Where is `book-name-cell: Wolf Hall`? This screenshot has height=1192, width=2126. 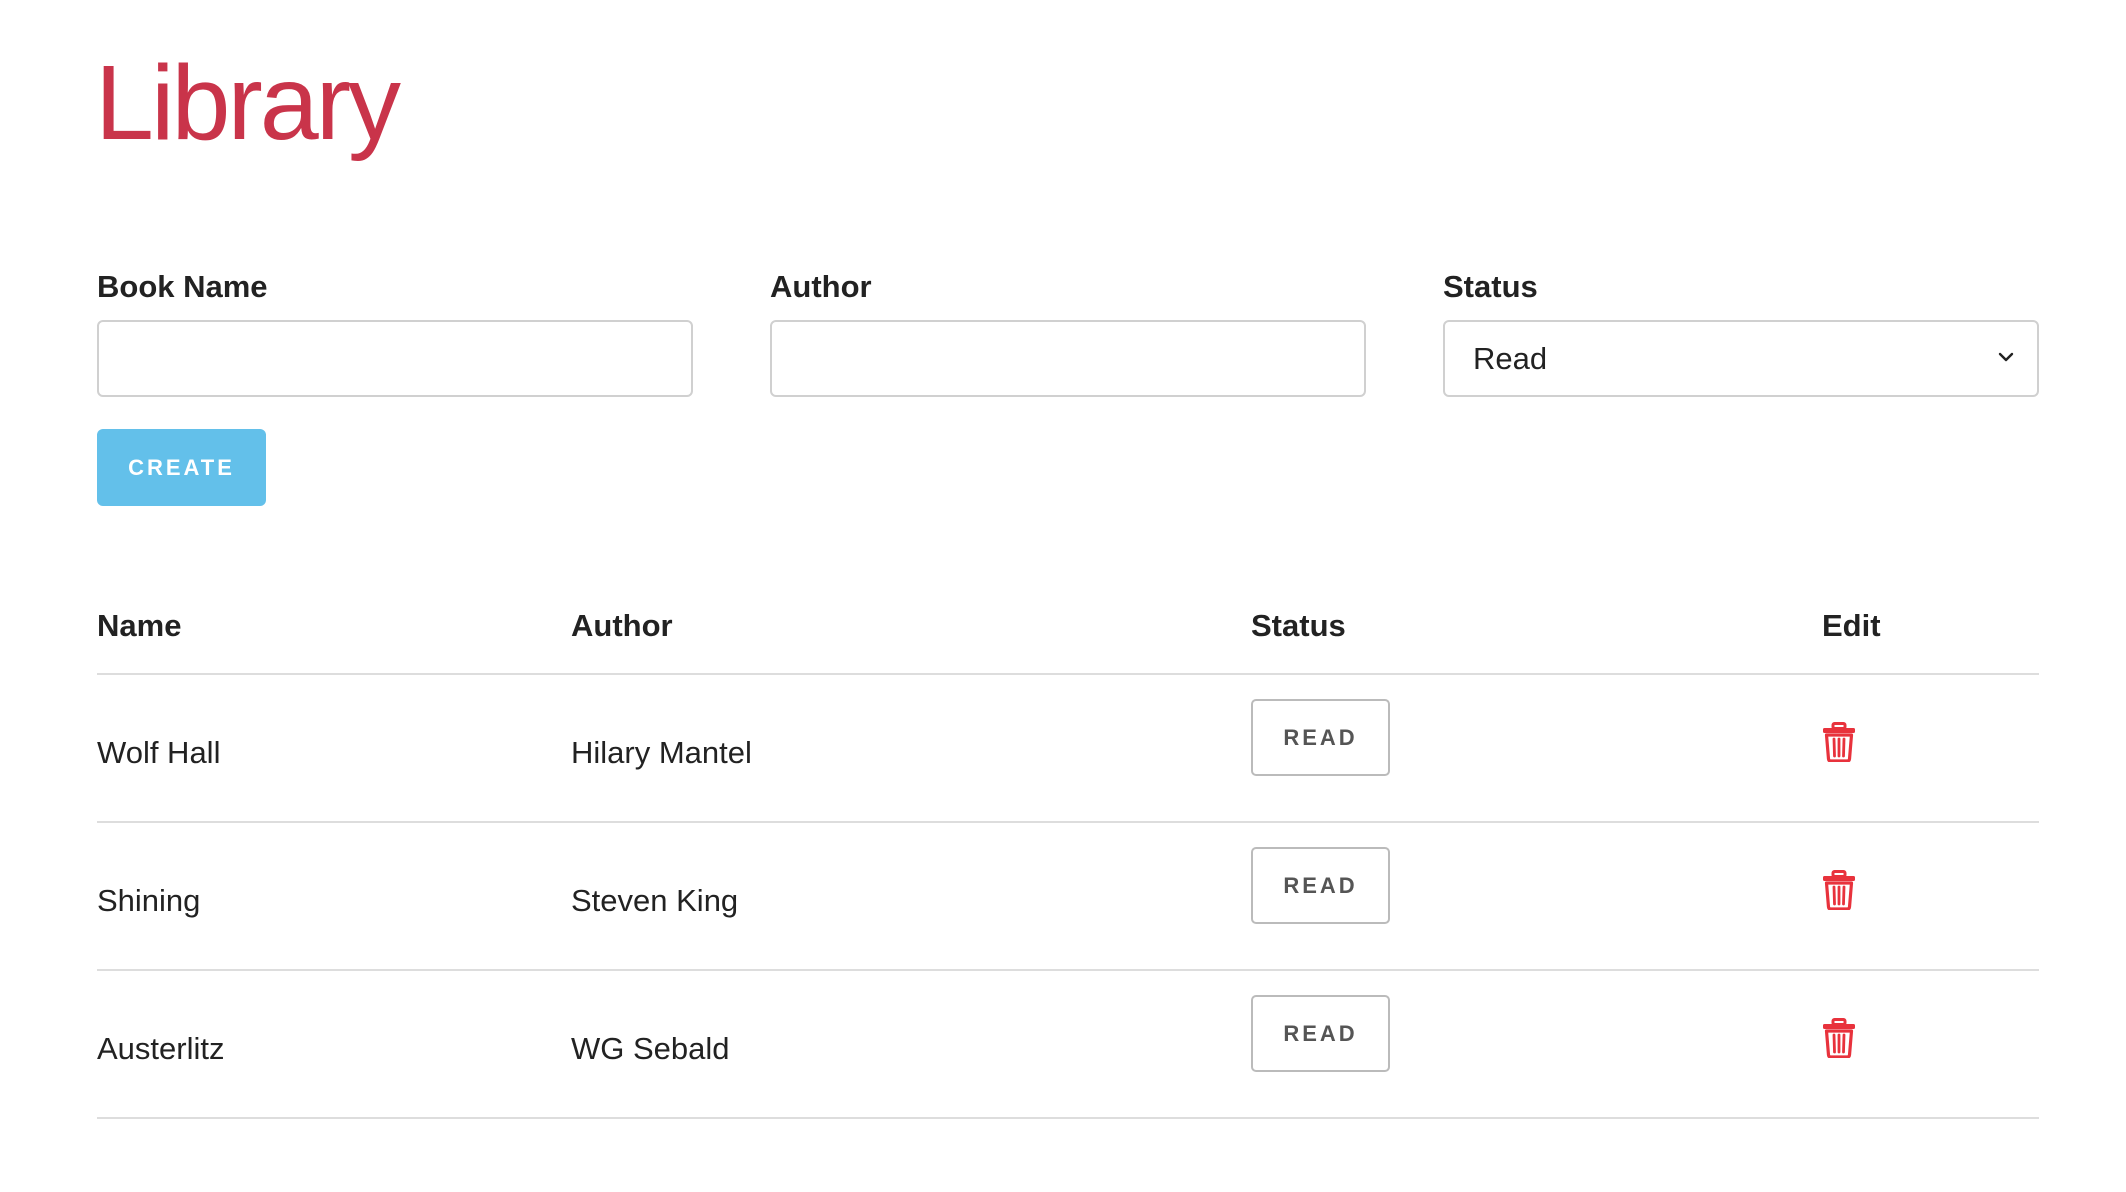 book-name-cell: Wolf Hall is located at coordinates (159, 752).